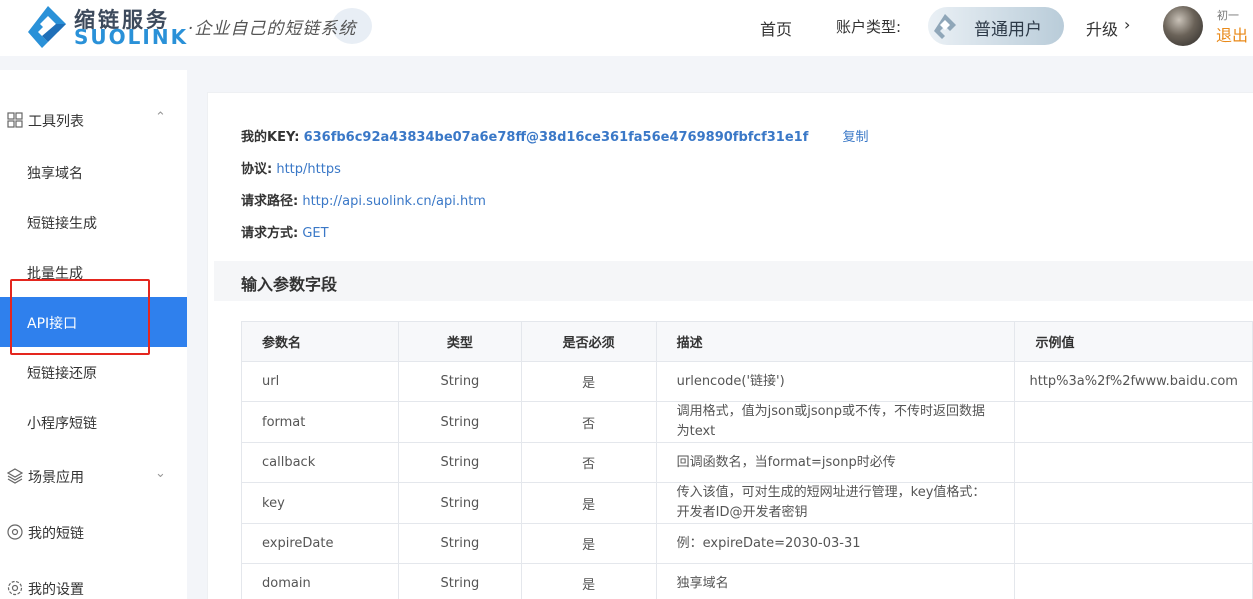 This screenshot has height=599, width=1253. I want to click on sidebar-item-batch-generate: 批量生成, so click(93, 272).